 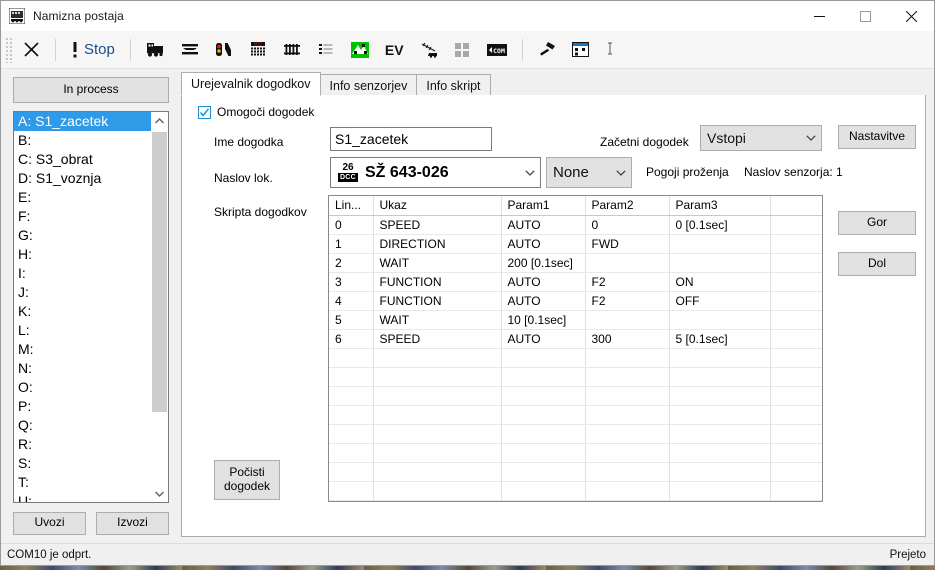 What do you see at coordinates (547, 50) in the screenshot?
I see `toolbar-hammer-icon` at bounding box center [547, 50].